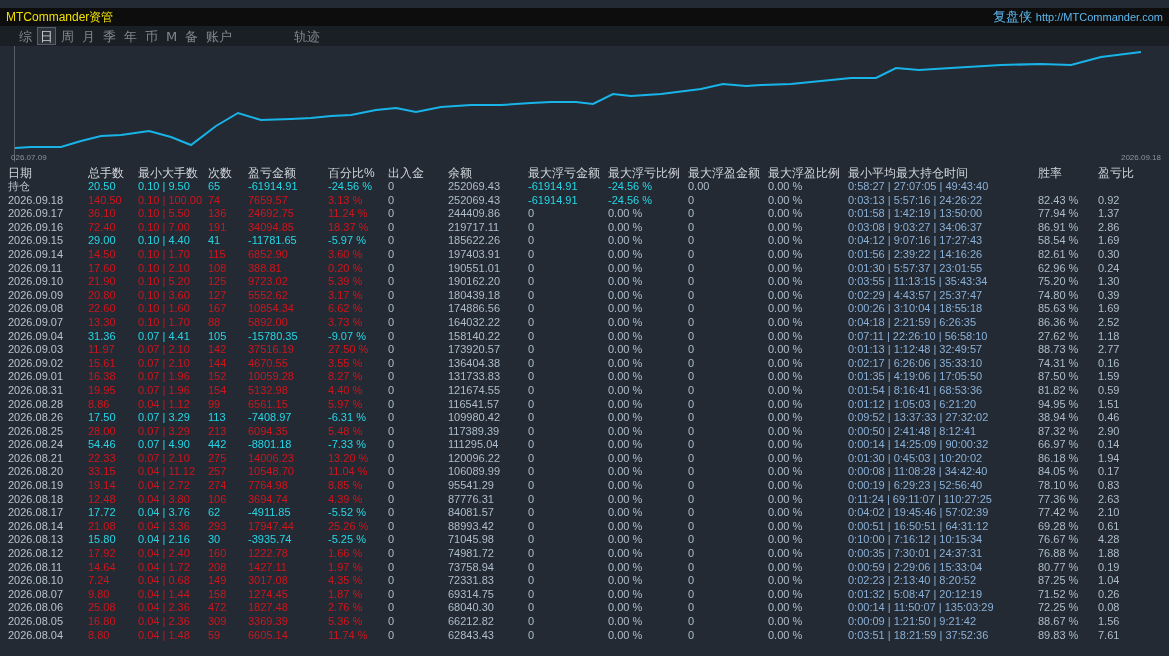 The height and width of the screenshot is (656, 1169). Describe the element at coordinates (36, 214) in the screenshot. I see `table-cell-text: 2026.09.17` at that location.